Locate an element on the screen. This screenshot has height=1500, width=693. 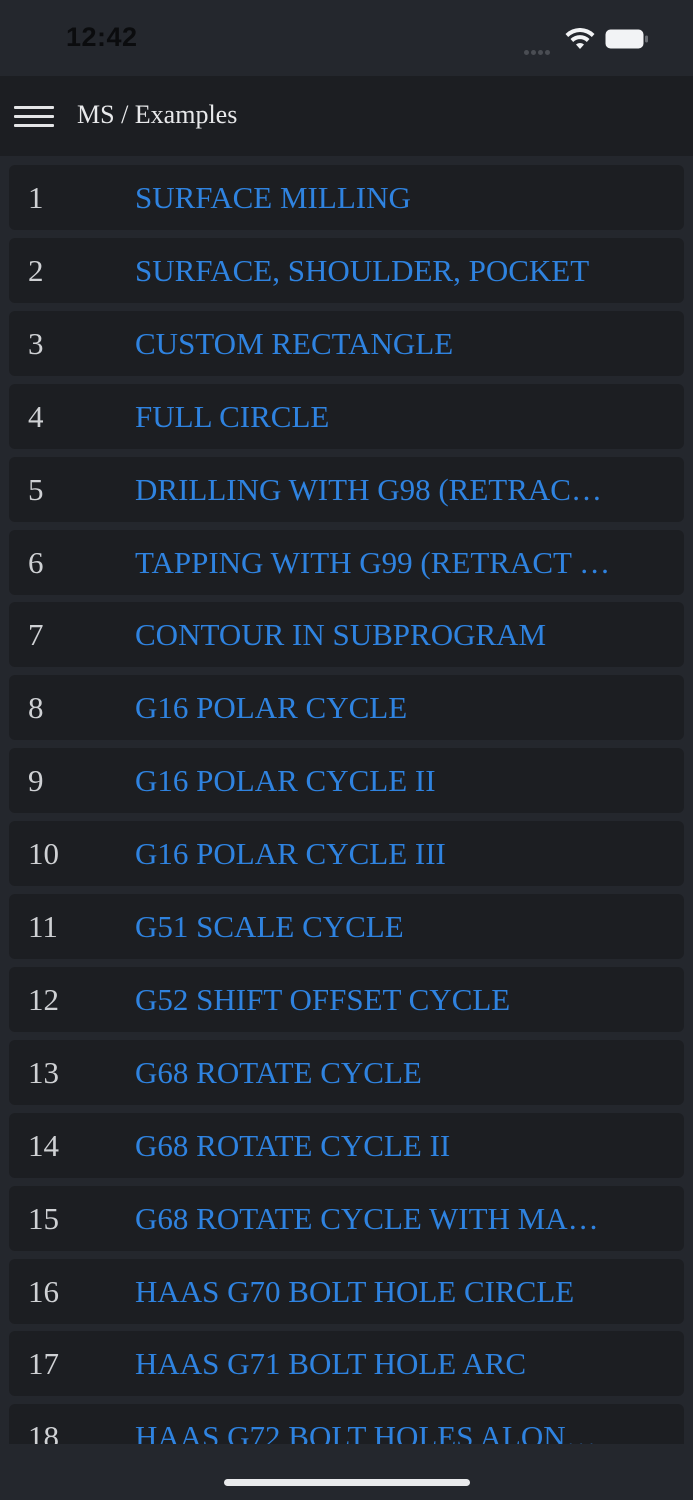
example-number: 13 is located at coordinates (43, 1072).